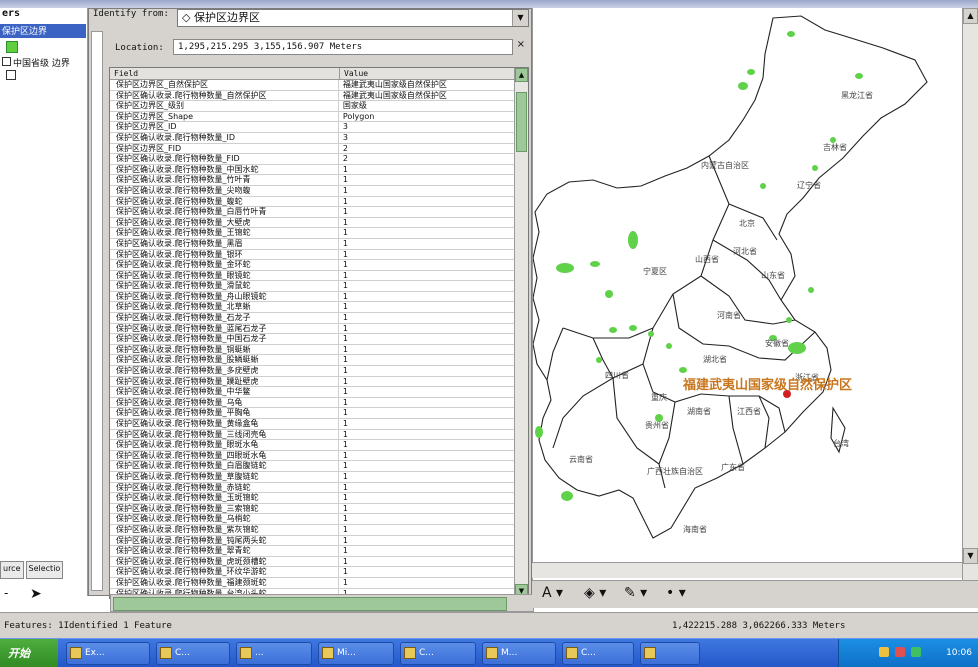 This screenshot has height=667, width=978. I want to click on table-row: 保护区确认收录.爬行物种数量_银环 1, so click(312, 255).